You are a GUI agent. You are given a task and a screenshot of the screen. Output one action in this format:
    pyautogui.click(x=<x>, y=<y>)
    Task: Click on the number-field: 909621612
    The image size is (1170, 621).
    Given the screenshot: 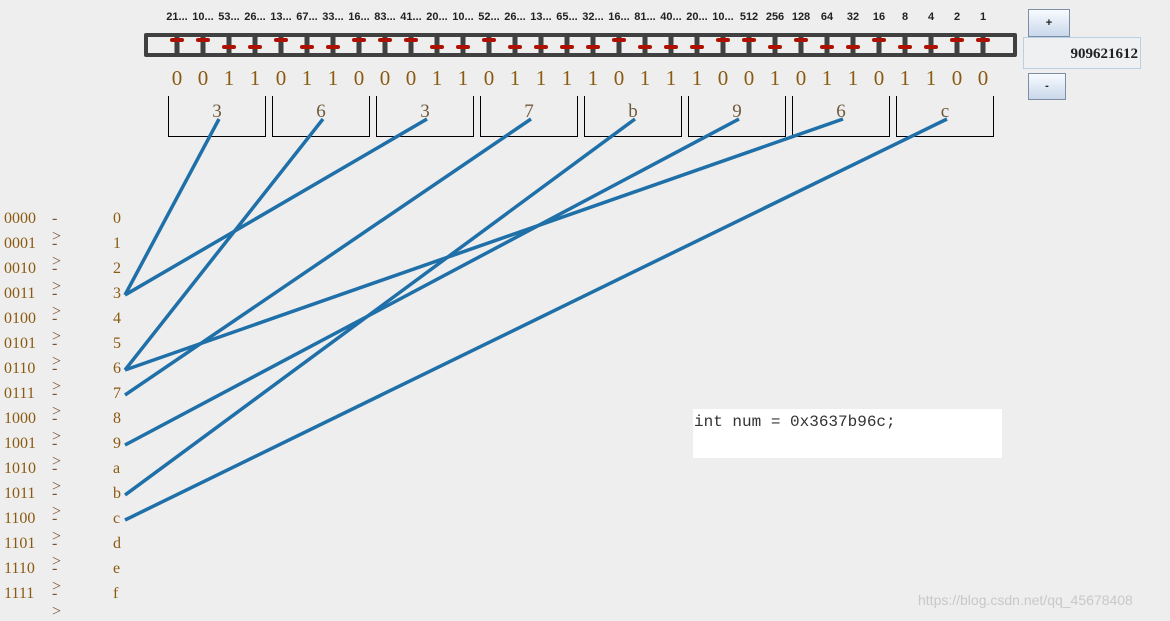 What is the action you would take?
    pyautogui.click(x=1082, y=53)
    